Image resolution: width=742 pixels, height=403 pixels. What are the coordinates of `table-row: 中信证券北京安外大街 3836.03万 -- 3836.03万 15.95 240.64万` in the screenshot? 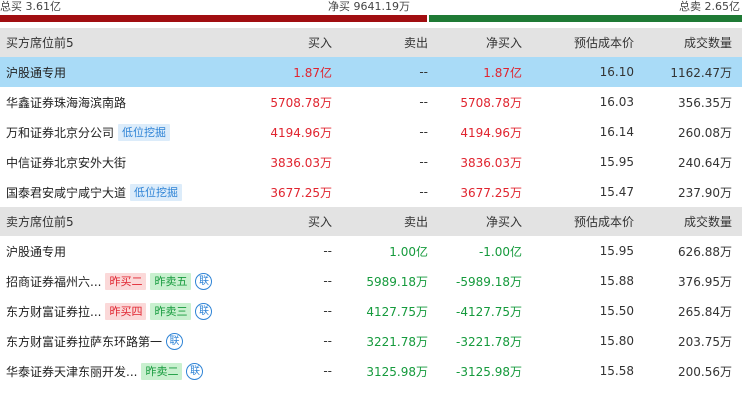 It's located at (371, 162).